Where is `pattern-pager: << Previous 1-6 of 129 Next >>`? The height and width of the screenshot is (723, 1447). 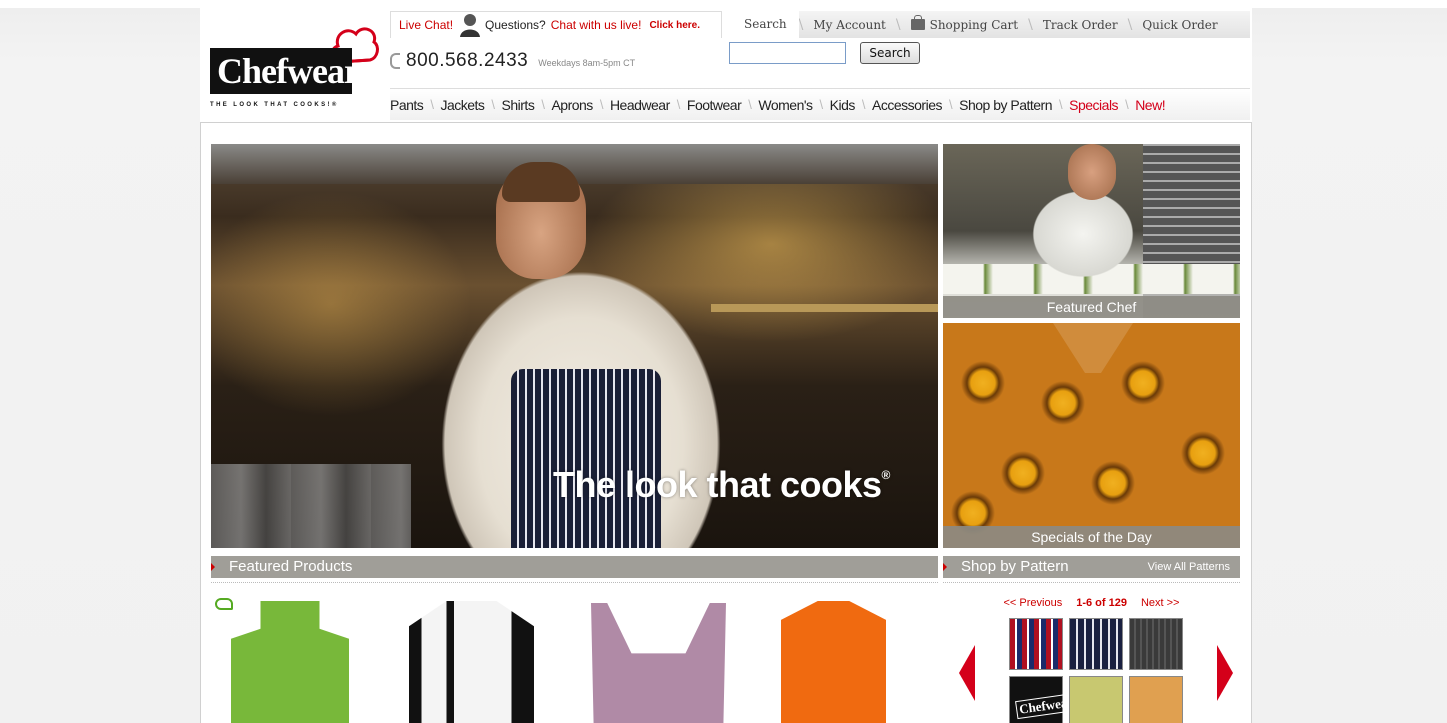
pattern-pager: << Previous 1-6 of 129 Next >> is located at coordinates (1091, 607).